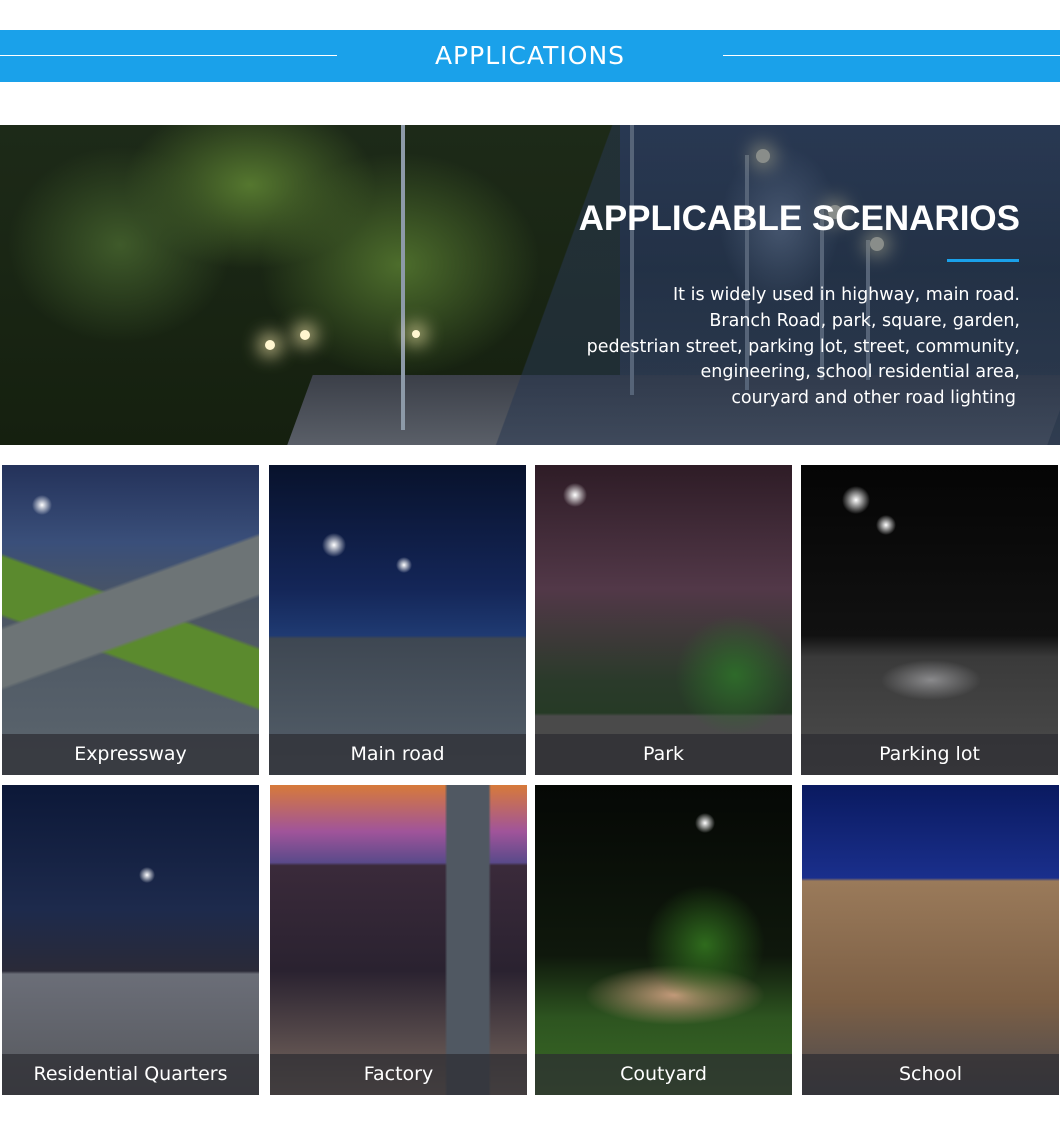 This screenshot has height=1138, width=1060. What do you see at coordinates (168, 55) in the screenshot?
I see `header-divider-left` at bounding box center [168, 55].